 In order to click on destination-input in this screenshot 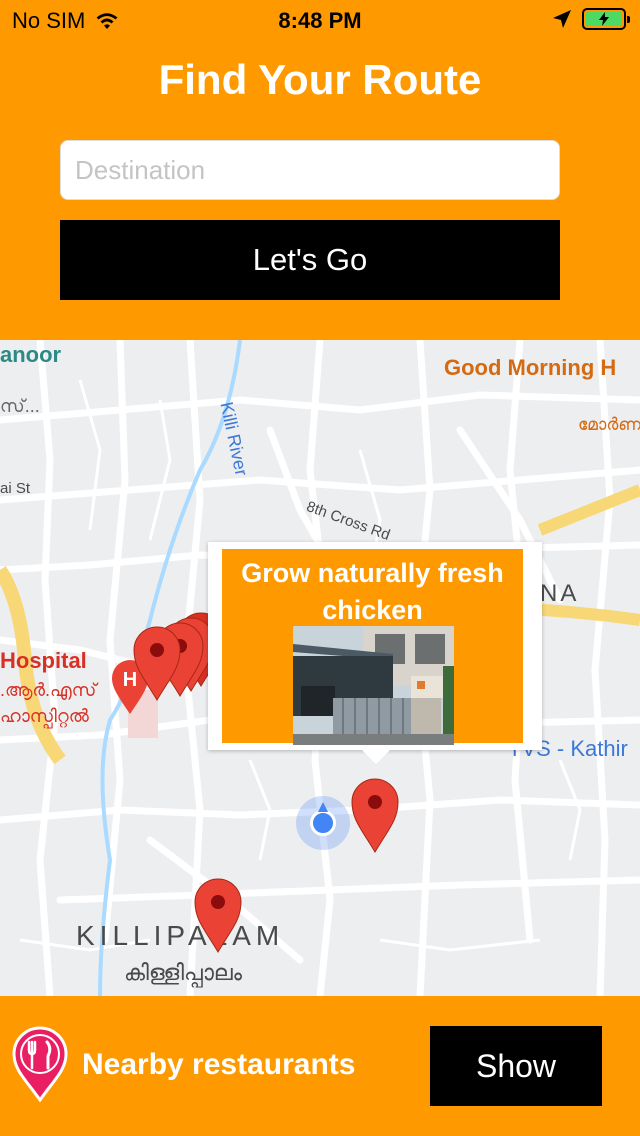, I will do `click(310, 170)`.